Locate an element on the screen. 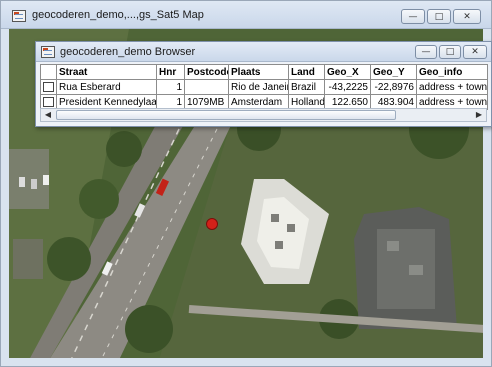 This screenshot has height=367, width=492. browser-maximize-button: □ is located at coordinates (450, 52).